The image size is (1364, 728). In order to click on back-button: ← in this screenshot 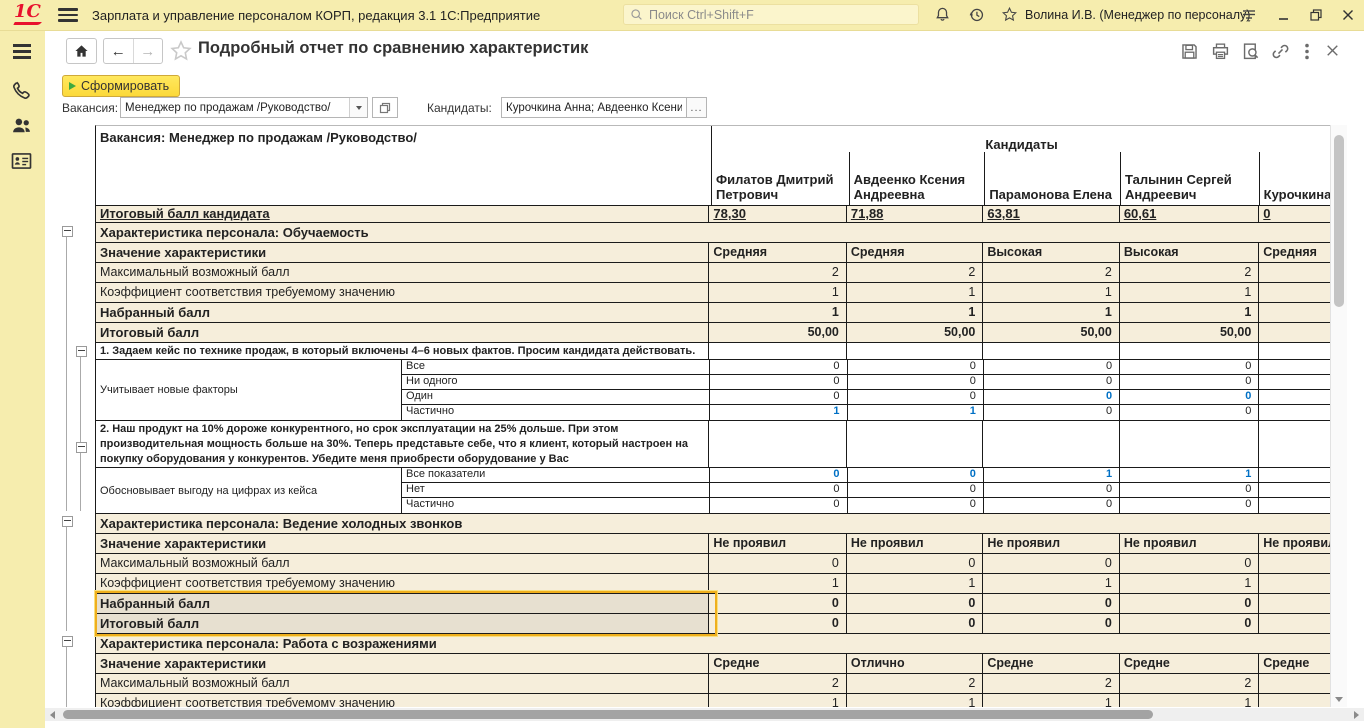, I will do `click(119, 51)`.